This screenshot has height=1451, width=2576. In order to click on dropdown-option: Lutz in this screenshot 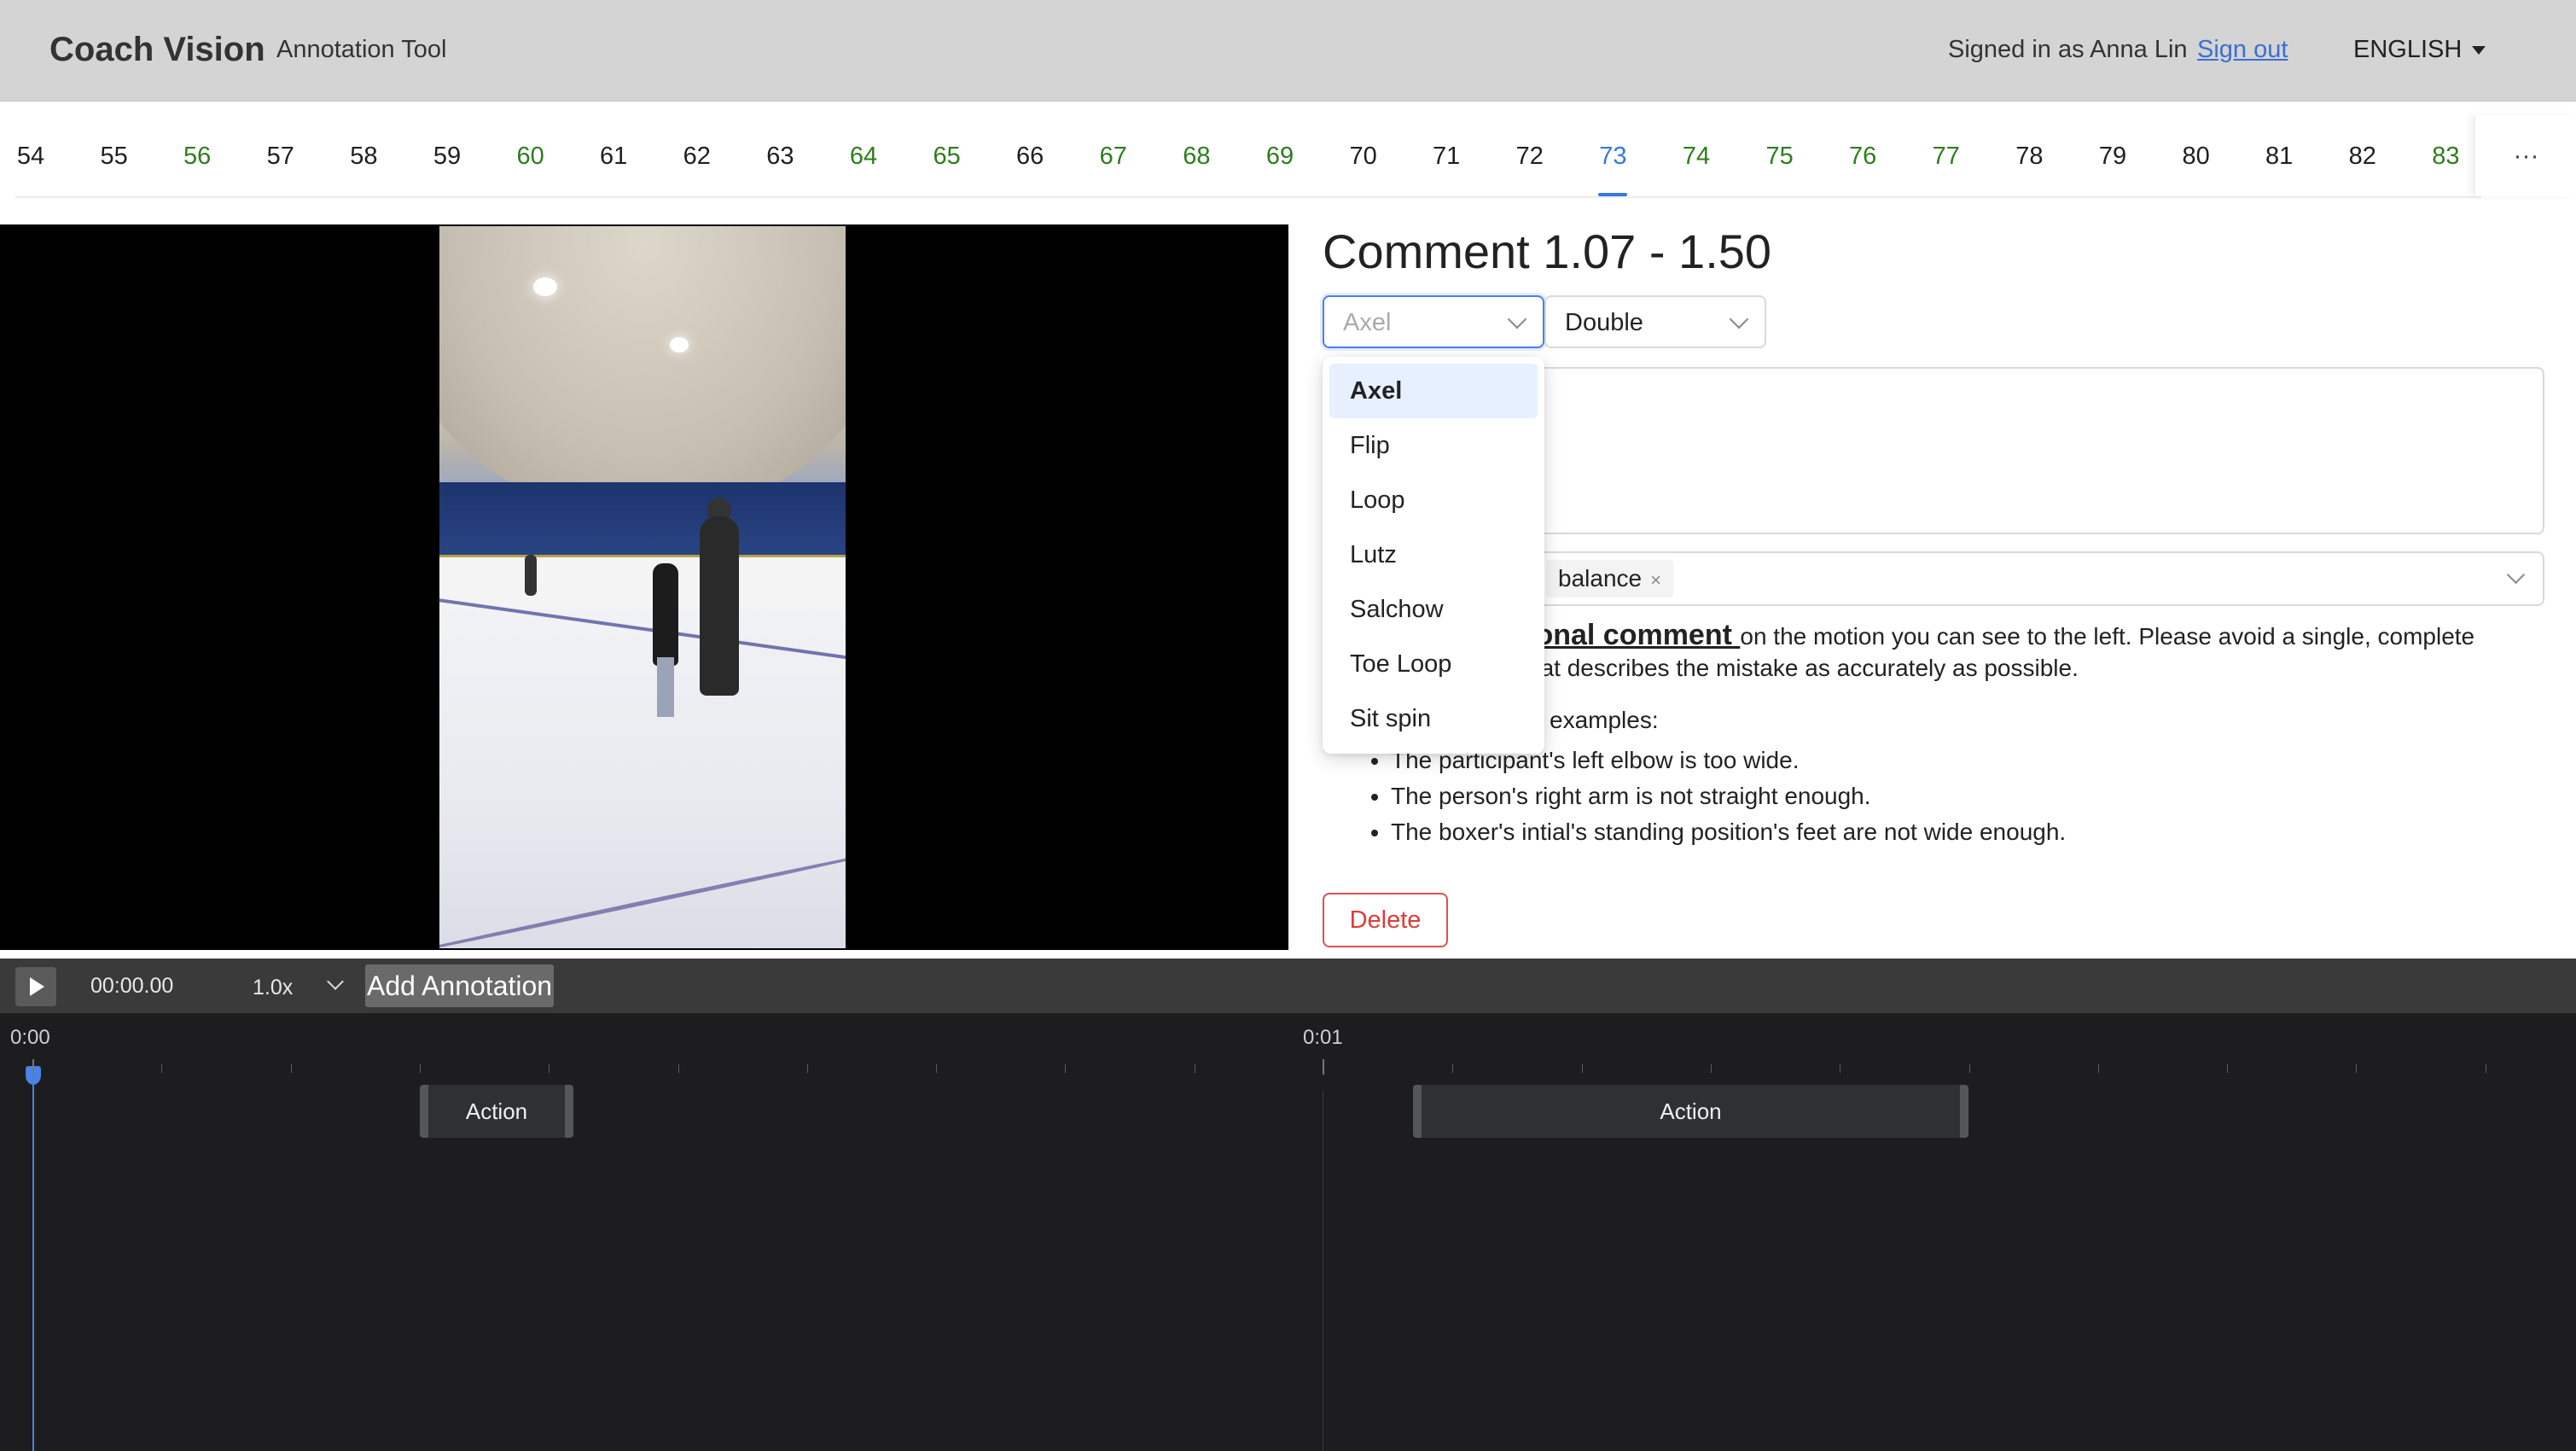, I will do `click(1433, 554)`.